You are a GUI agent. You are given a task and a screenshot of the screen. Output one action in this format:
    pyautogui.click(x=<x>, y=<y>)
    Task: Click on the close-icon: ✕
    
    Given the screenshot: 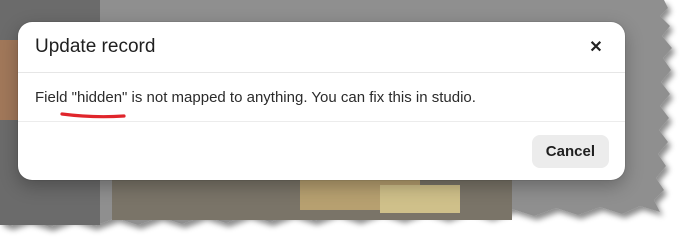 What is the action you would take?
    pyautogui.click(x=596, y=47)
    